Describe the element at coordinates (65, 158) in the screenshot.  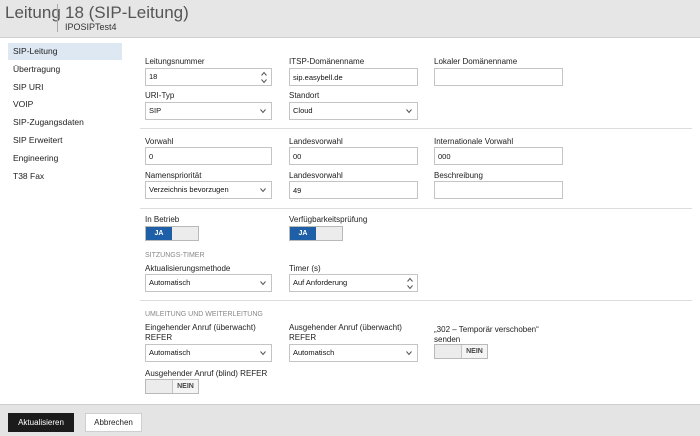
I see `sidebar-item-engineering: Engineering` at that location.